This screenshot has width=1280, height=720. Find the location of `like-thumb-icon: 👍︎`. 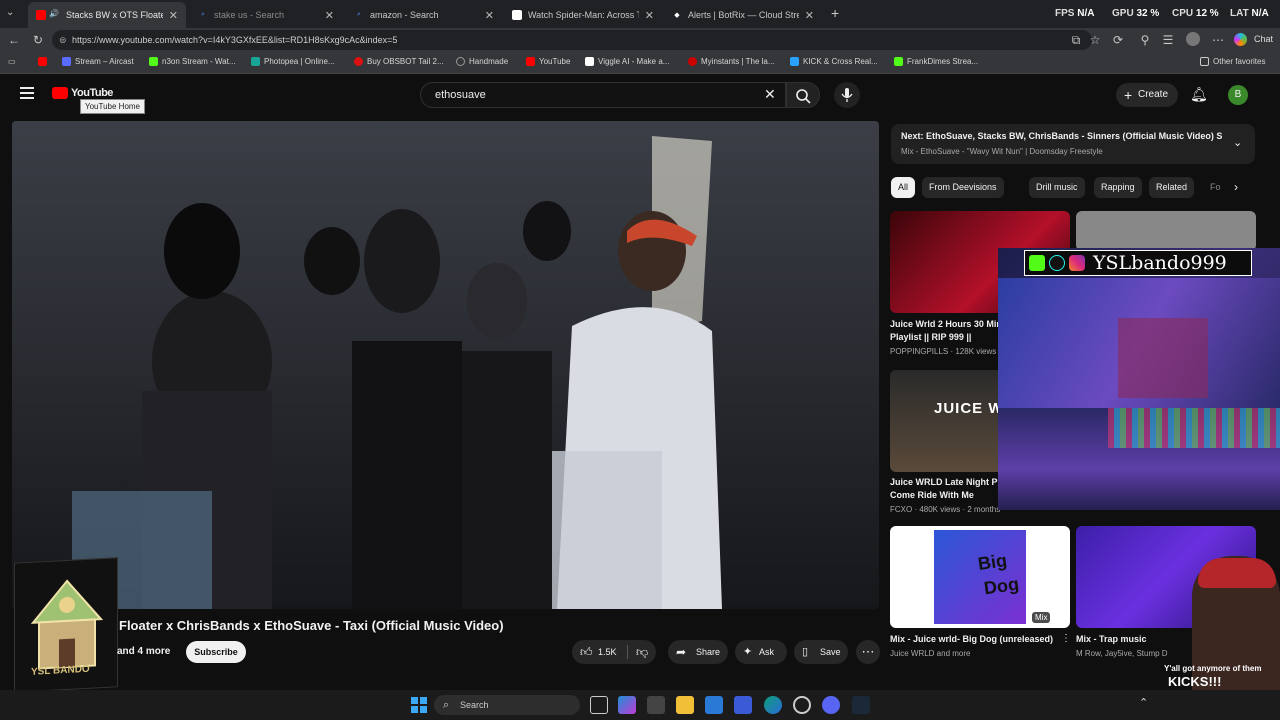

like-thumb-icon: 👍︎ is located at coordinates (586, 652).